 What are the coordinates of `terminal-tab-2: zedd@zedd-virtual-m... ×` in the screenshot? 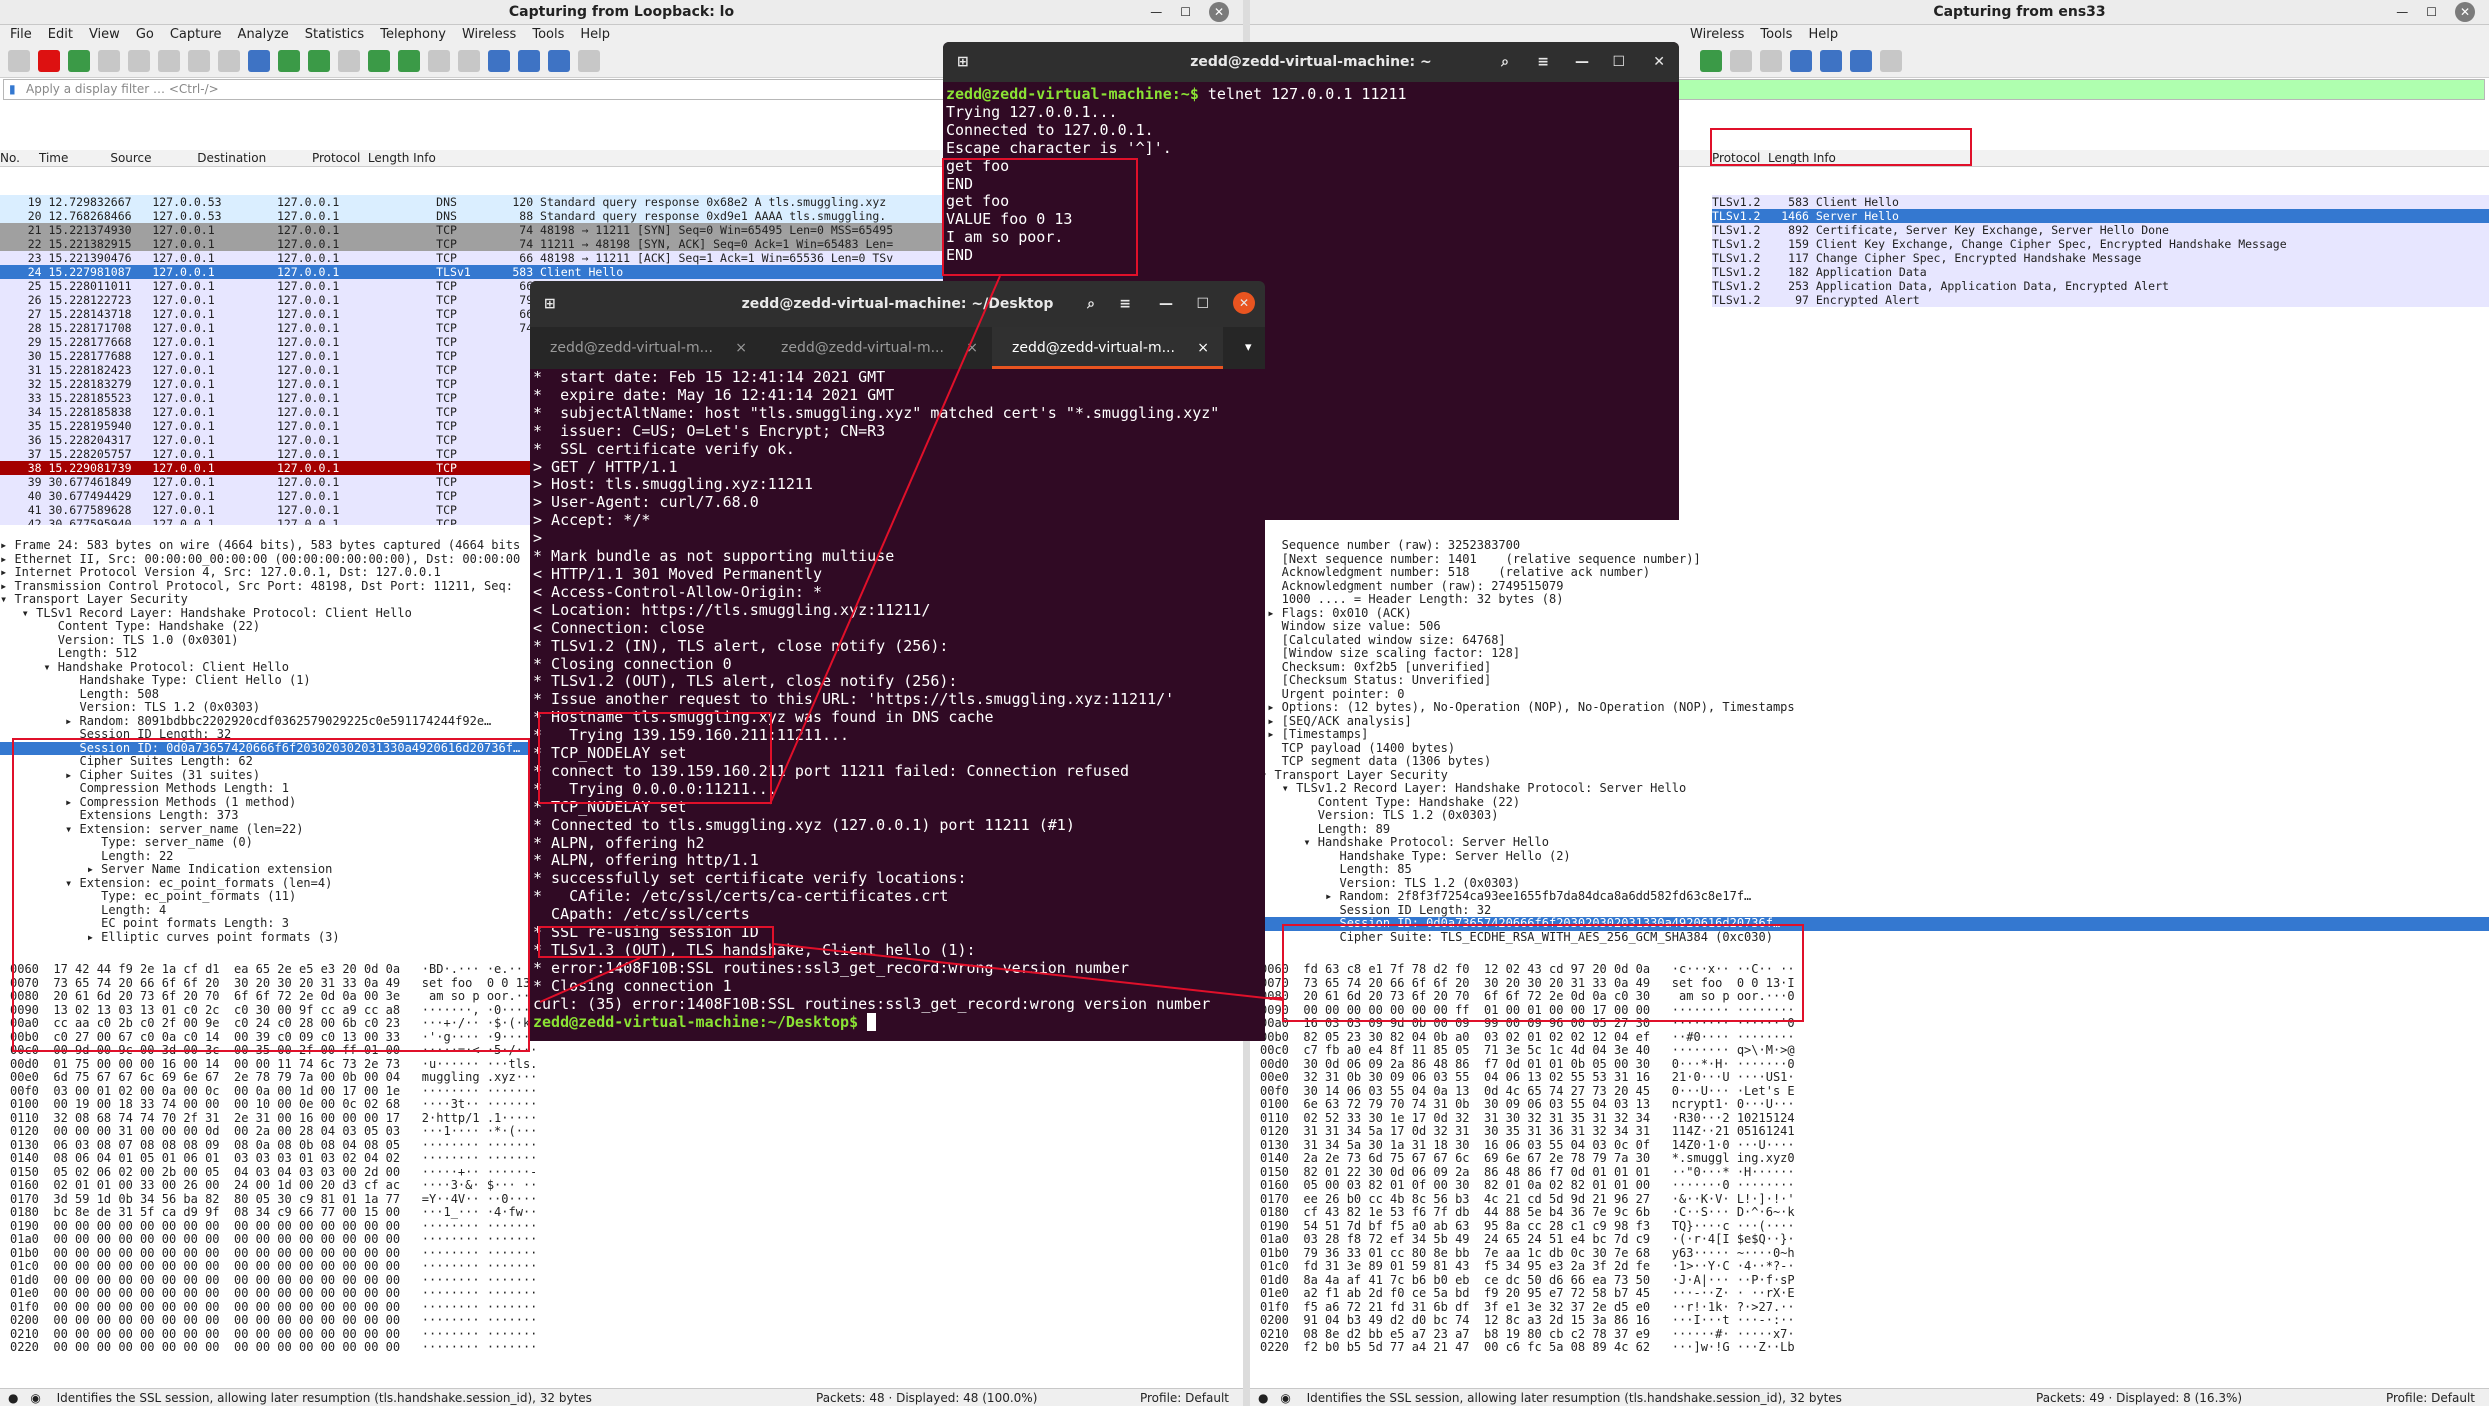 It's located at (876, 348).